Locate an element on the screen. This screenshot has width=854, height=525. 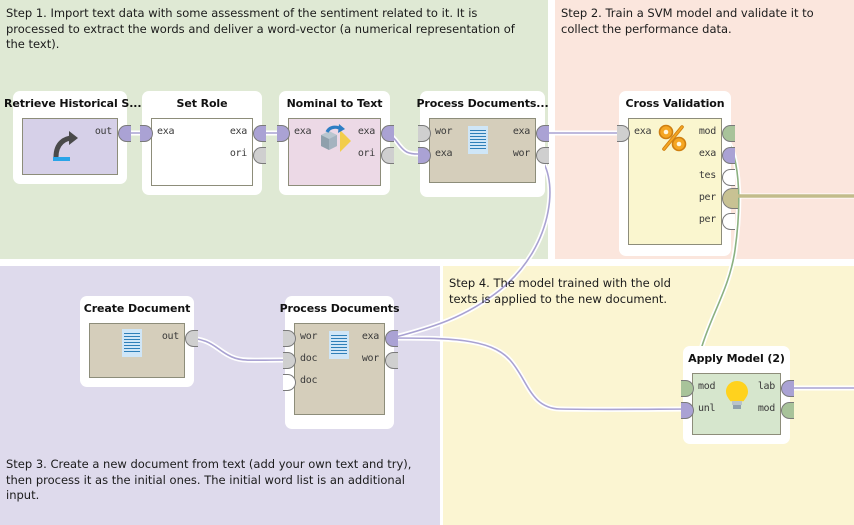
input-port-unl is located at coordinates (687, 410).